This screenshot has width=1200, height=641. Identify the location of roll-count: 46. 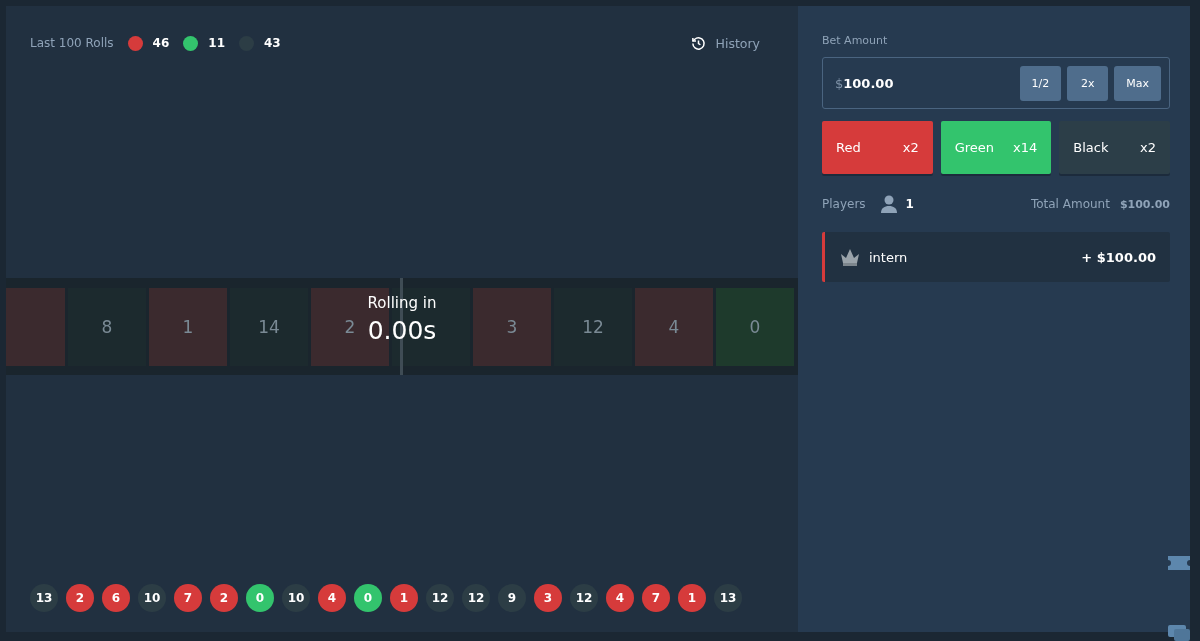
(161, 43).